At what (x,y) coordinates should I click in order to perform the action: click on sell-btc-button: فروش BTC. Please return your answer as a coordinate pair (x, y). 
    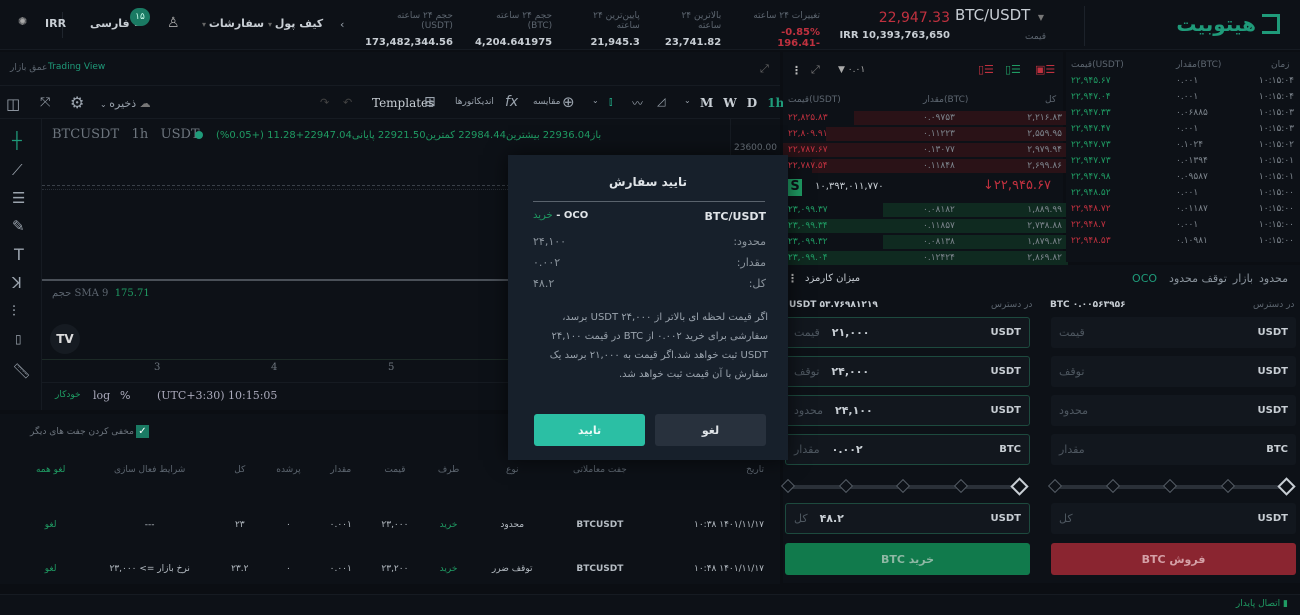
    Looking at the image, I should click on (1173, 559).